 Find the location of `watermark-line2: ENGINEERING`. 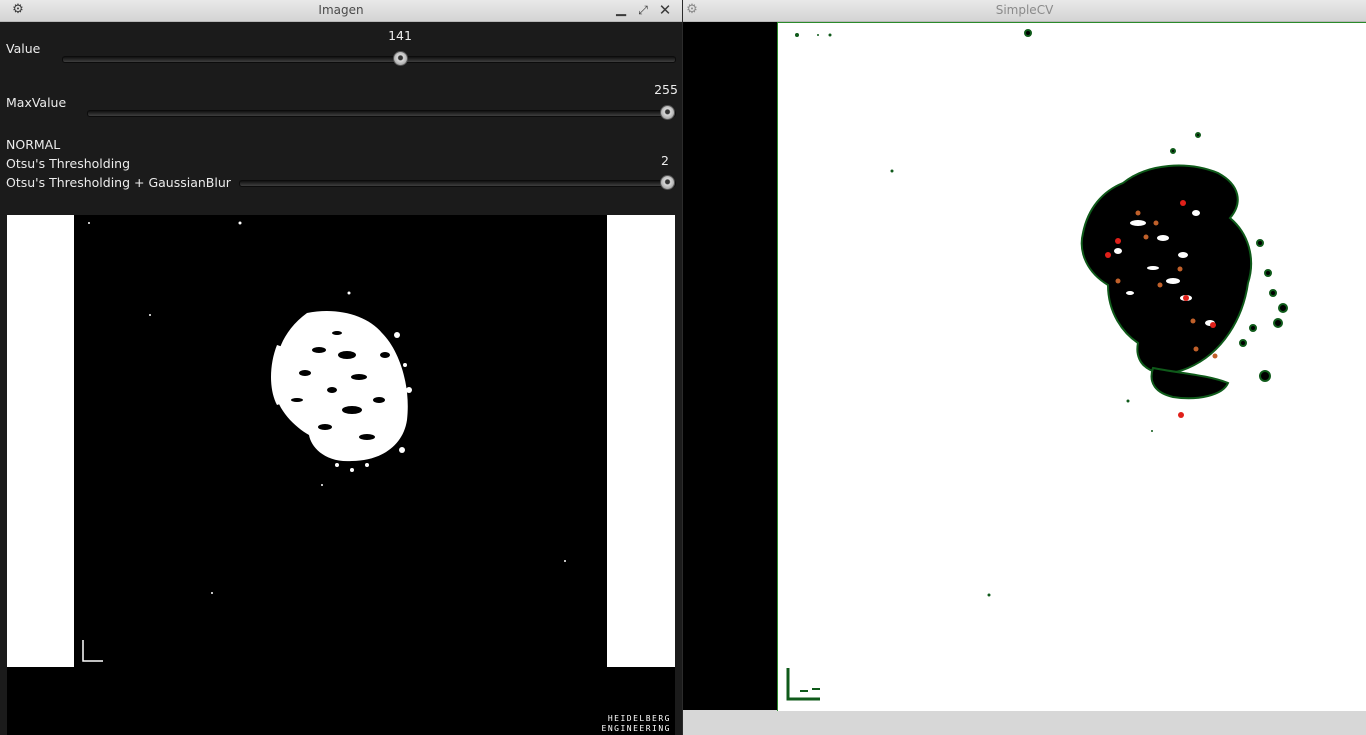

watermark-line2: ENGINEERING is located at coordinates (636, 728).